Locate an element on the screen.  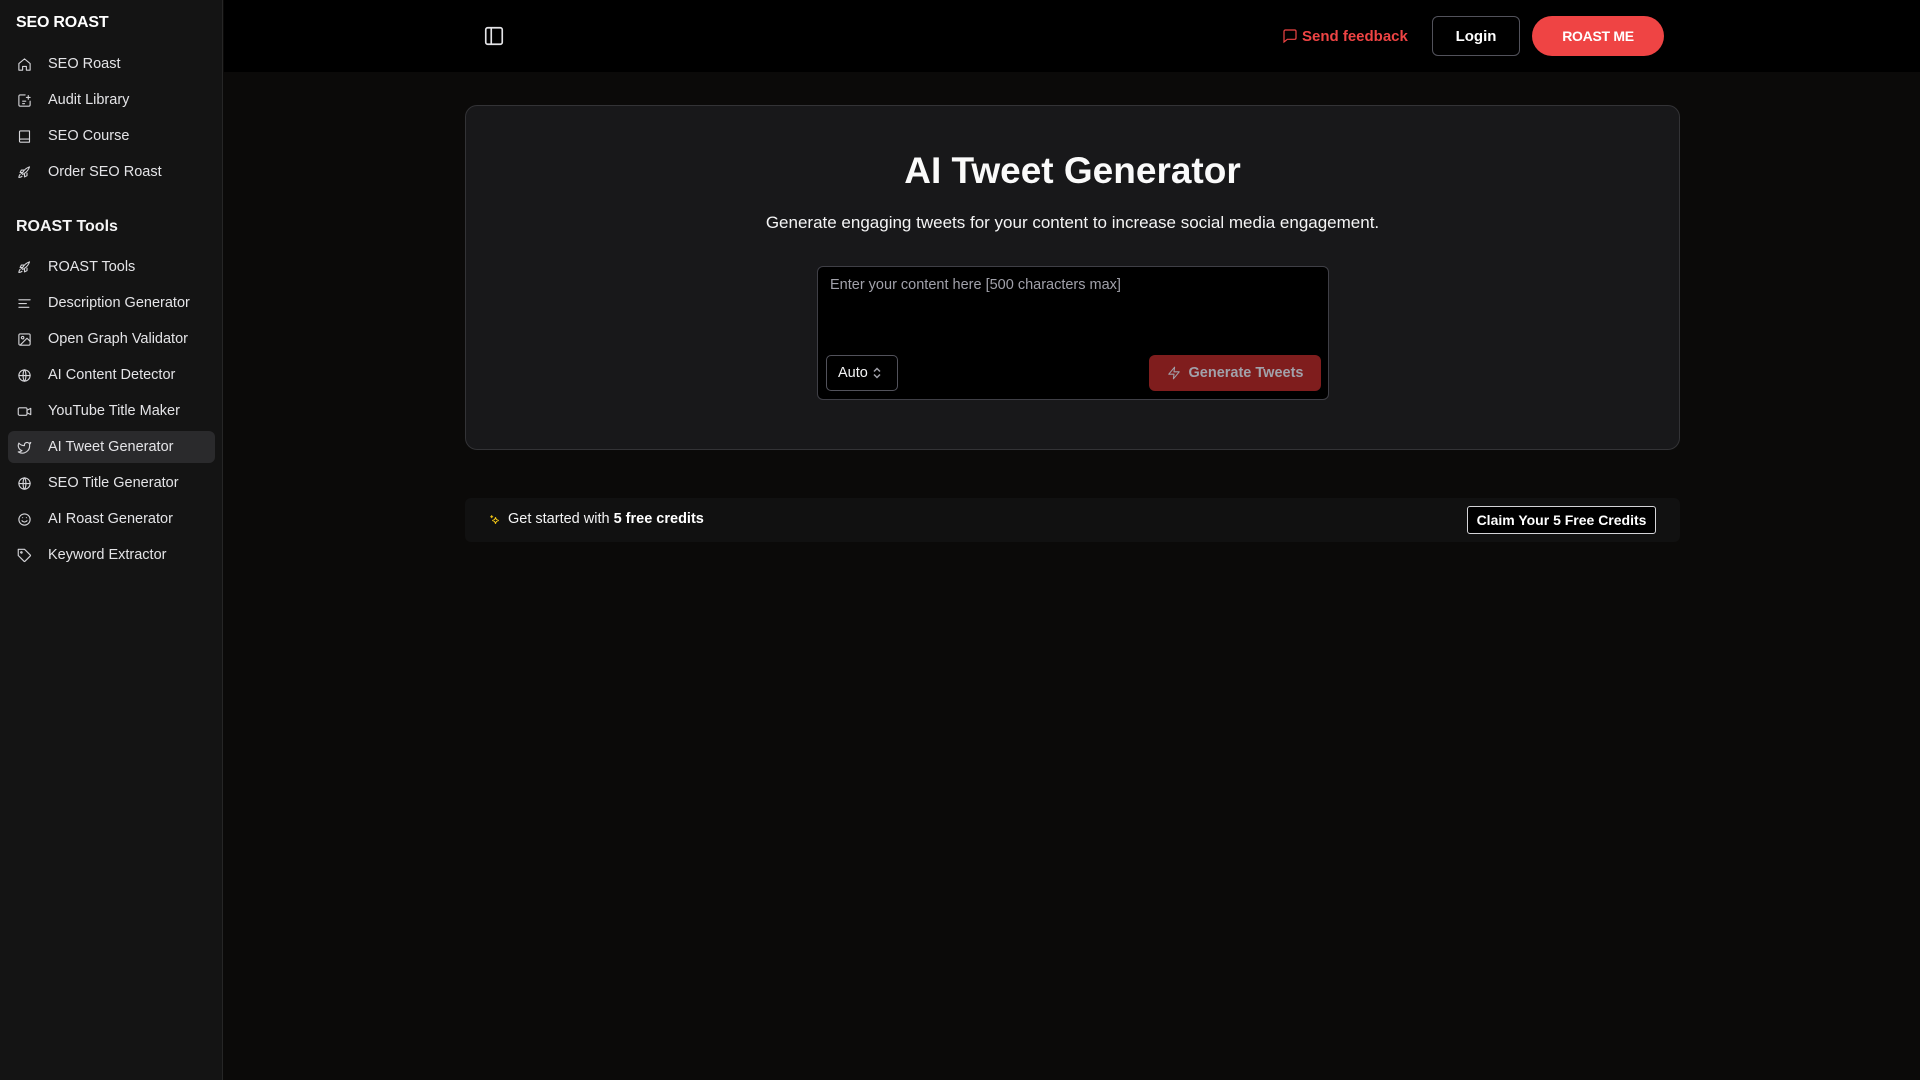
page-title: AI Tweet Generator is located at coordinates (1072, 170).